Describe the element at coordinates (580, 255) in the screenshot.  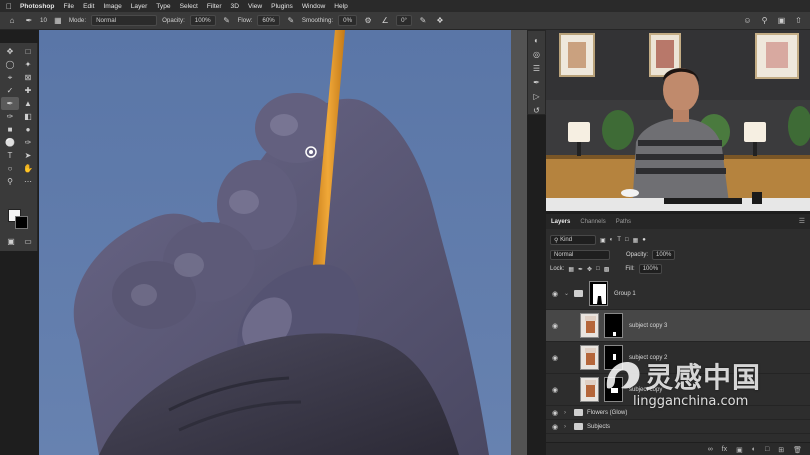
I see `blend-mode-select: Normal` at that location.